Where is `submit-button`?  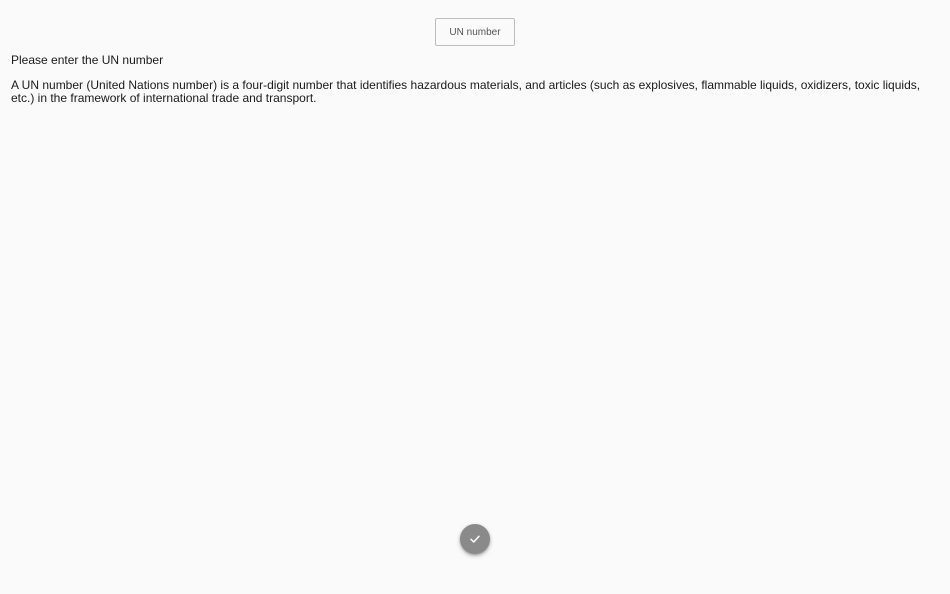 submit-button is located at coordinates (475, 539).